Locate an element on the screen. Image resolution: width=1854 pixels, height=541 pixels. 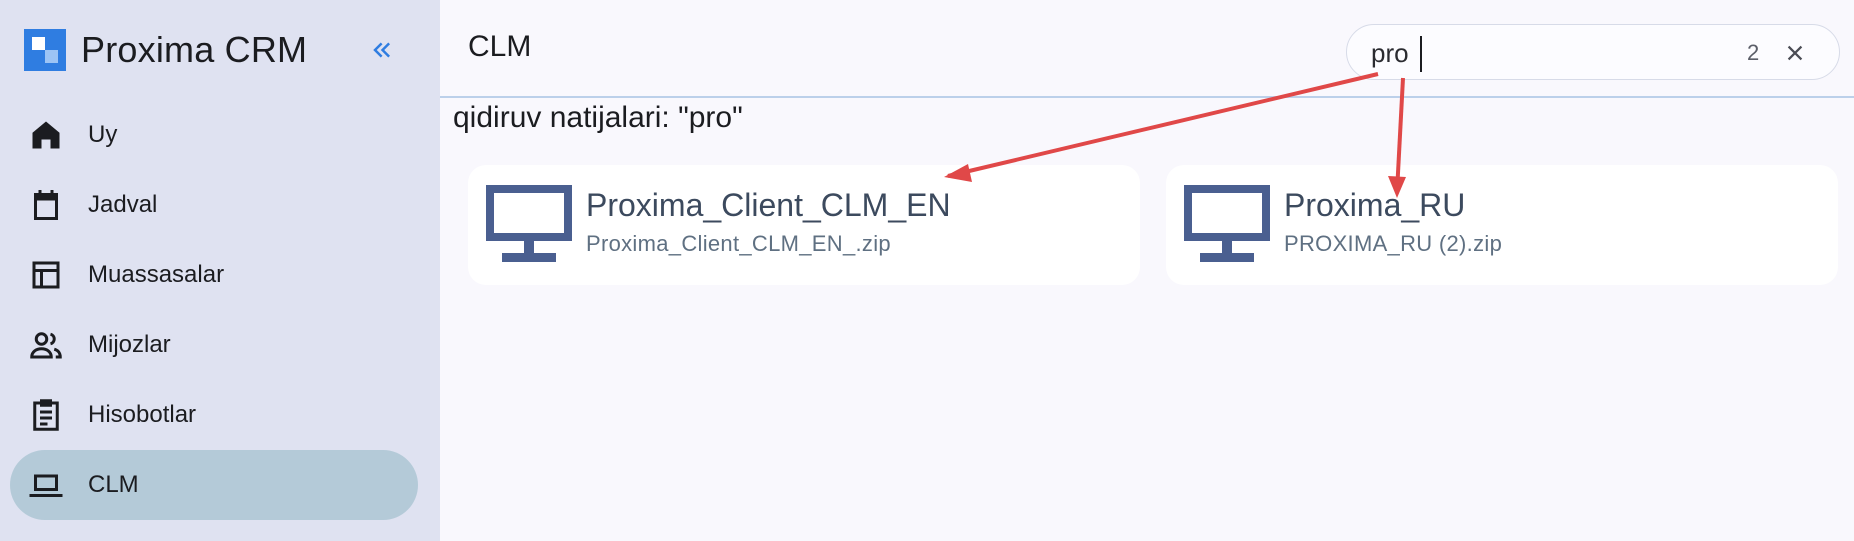
text-caret is located at coordinates (1421, 54).